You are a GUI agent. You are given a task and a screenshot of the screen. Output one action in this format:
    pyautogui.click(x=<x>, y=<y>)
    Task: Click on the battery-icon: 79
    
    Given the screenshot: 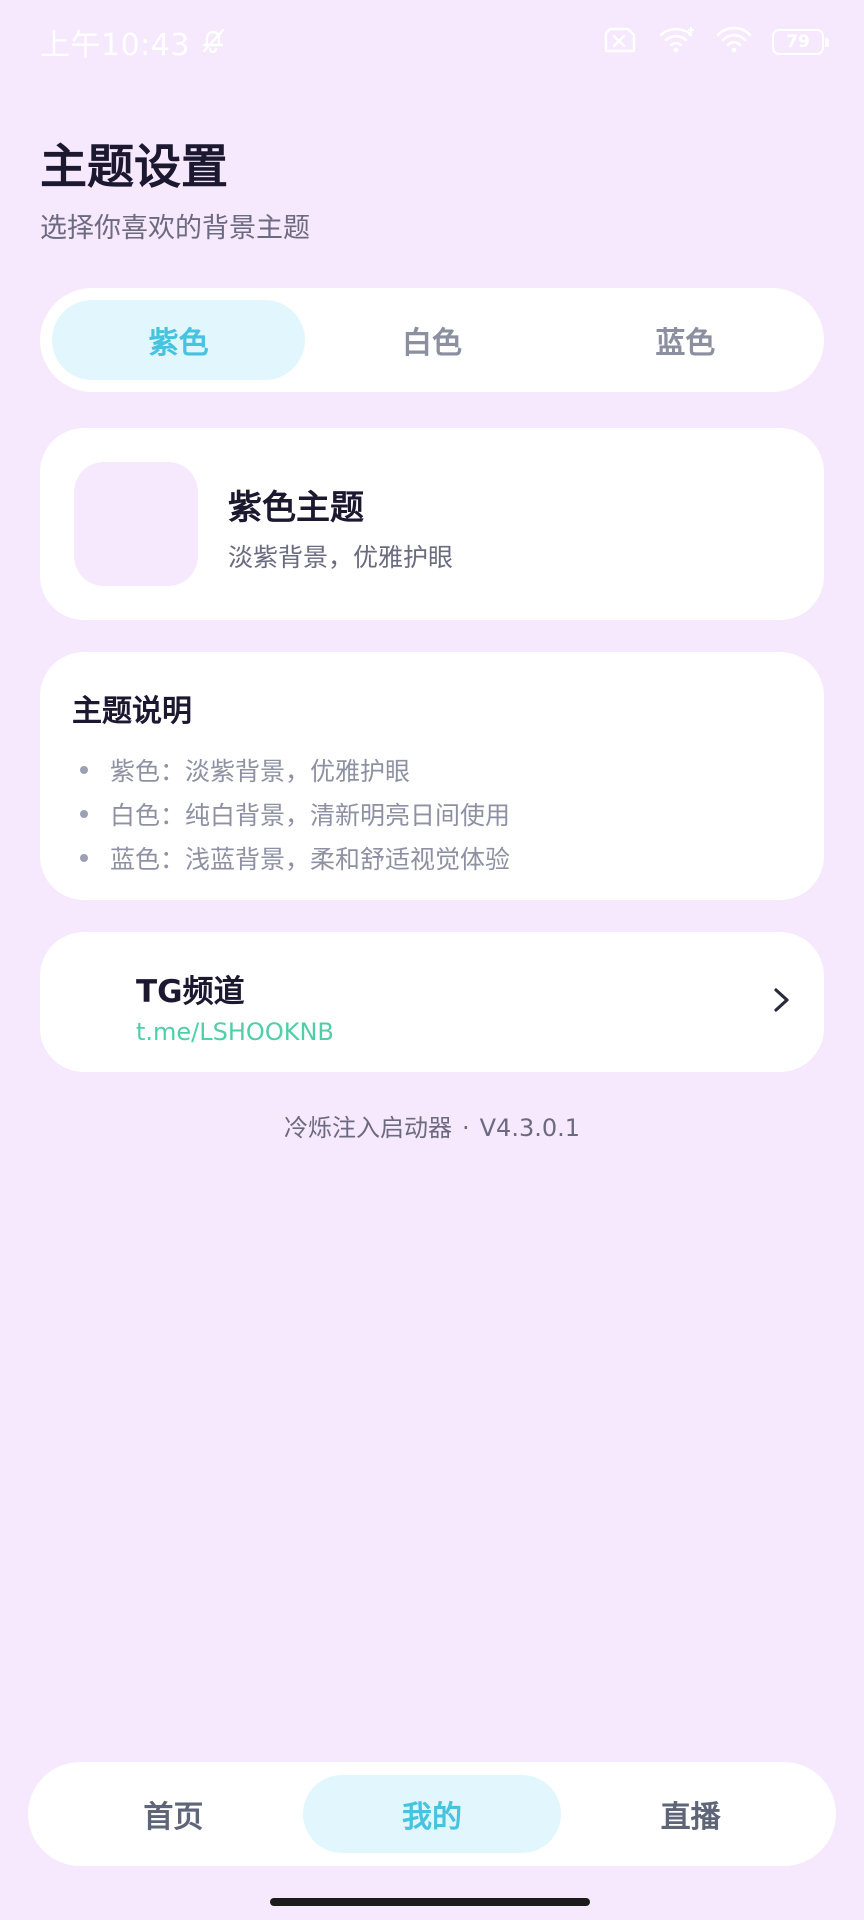 What is the action you would take?
    pyautogui.click(x=800, y=42)
    